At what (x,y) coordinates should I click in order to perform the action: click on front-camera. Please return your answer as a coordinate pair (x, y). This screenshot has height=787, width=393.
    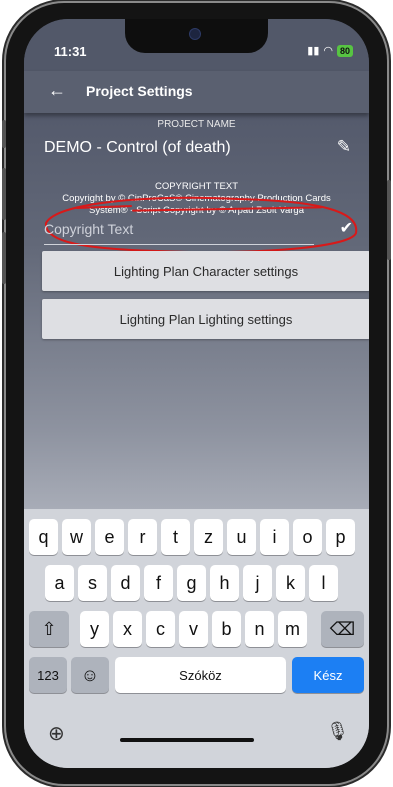
    Looking at the image, I should click on (195, 34).